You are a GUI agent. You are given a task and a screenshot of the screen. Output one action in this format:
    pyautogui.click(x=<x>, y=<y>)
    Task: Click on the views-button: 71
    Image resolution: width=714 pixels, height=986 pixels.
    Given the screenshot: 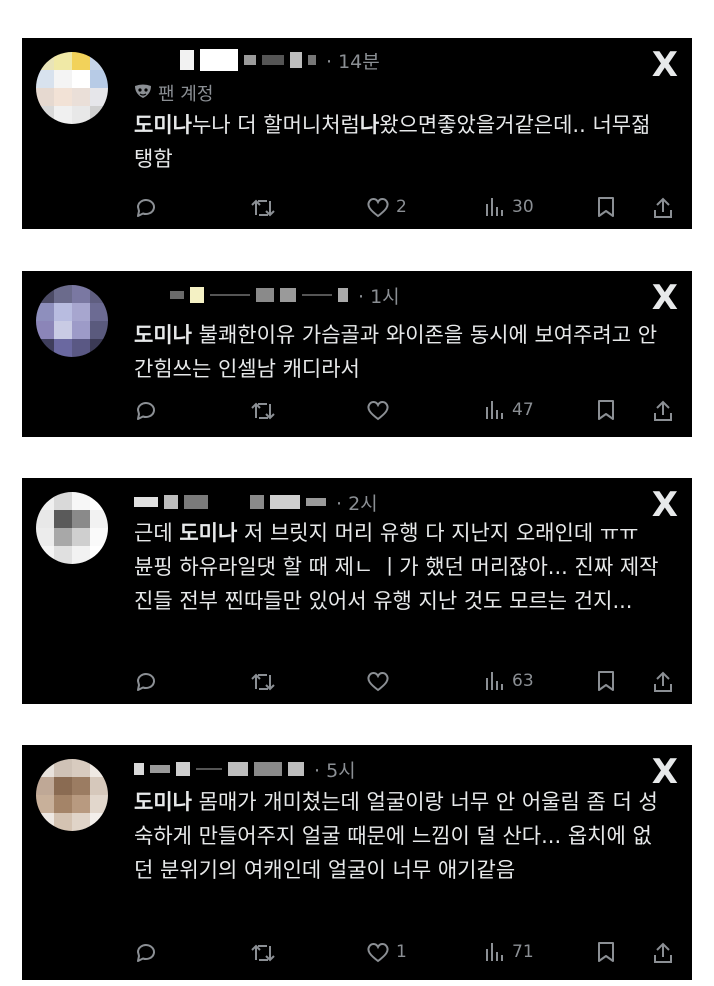 What is the action you would take?
    pyautogui.click(x=509, y=952)
    